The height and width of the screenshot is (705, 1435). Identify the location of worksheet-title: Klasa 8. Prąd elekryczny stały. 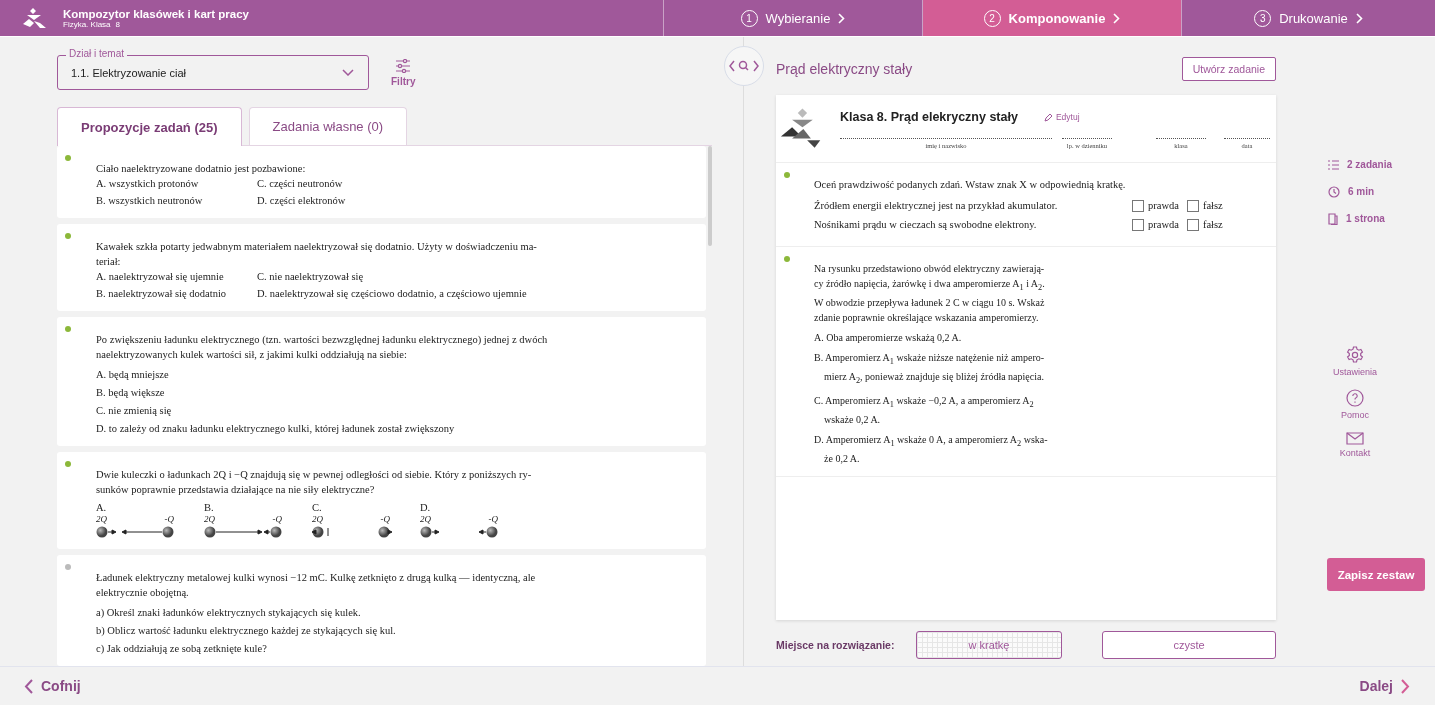
(929, 117).